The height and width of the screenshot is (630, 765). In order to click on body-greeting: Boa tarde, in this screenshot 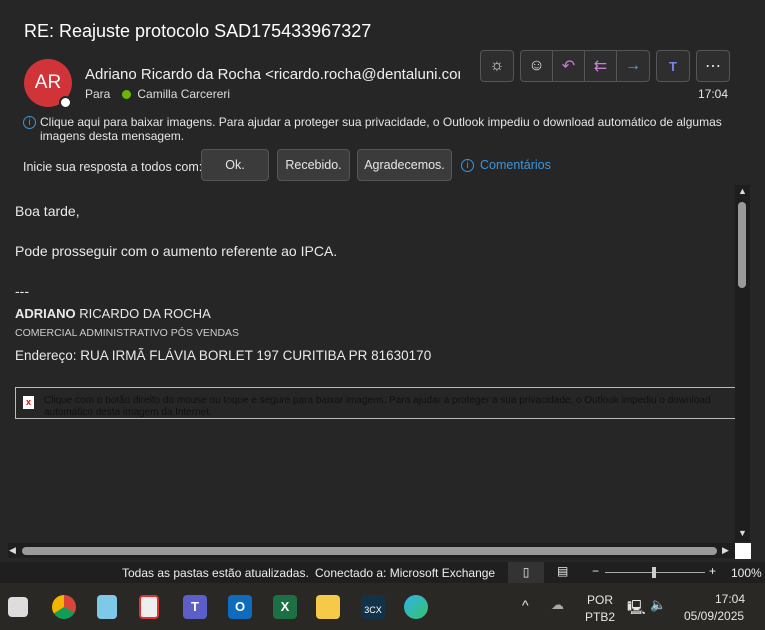, I will do `click(47, 211)`.